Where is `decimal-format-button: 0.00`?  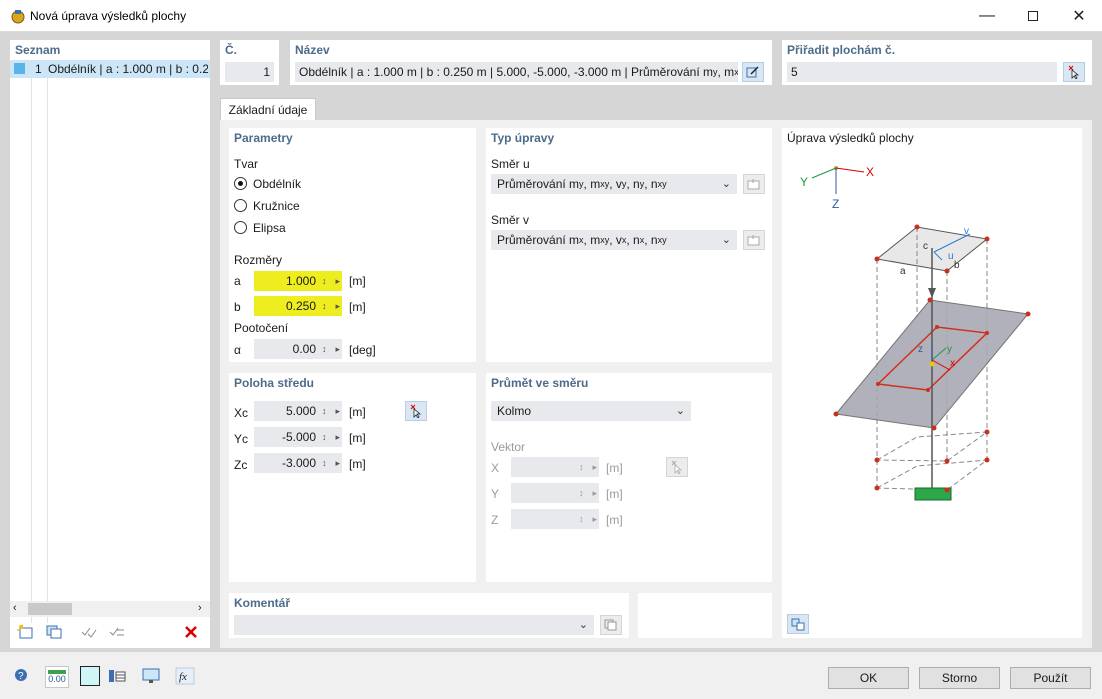 decimal-format-button: 0.00 is located at coordinates (57, 677).